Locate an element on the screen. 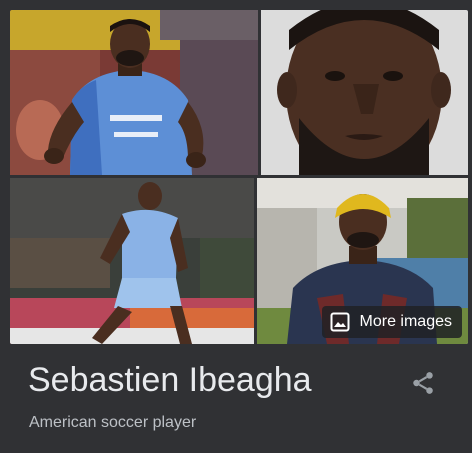 This screenshot has height=453, width=472. image-icon is located at coordinates (340, 322).